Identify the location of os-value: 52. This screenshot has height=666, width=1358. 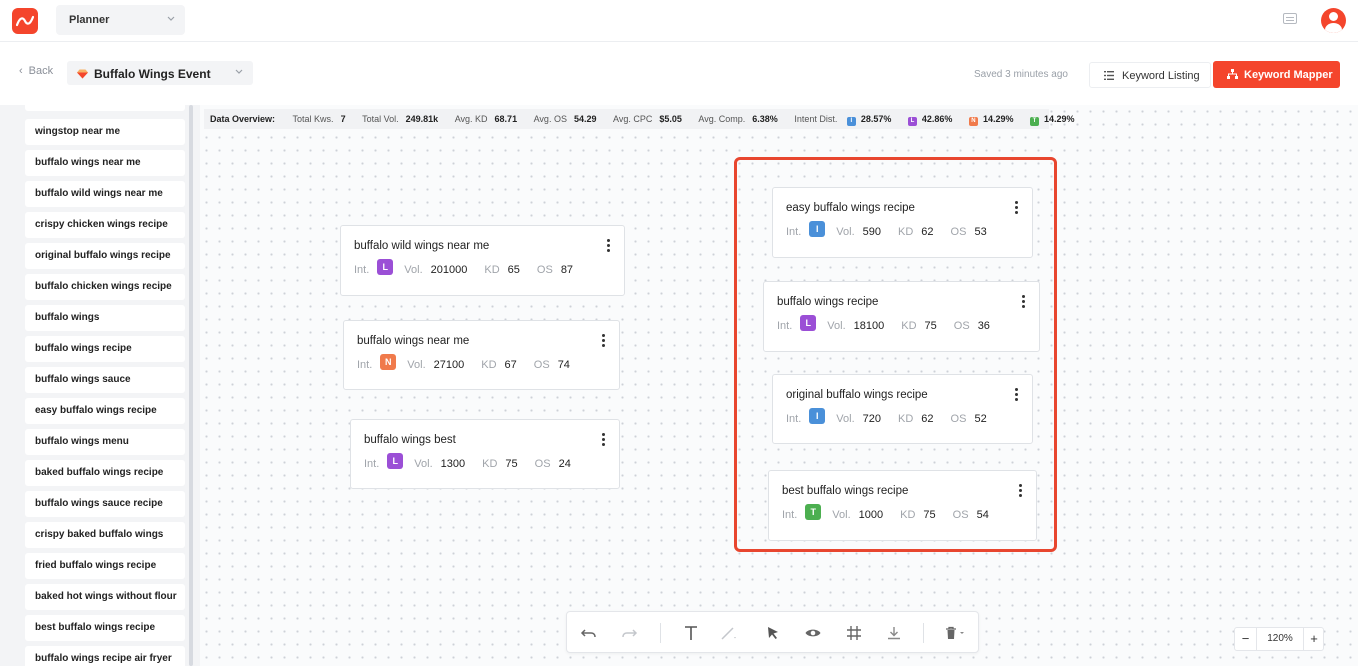
(980, 419).